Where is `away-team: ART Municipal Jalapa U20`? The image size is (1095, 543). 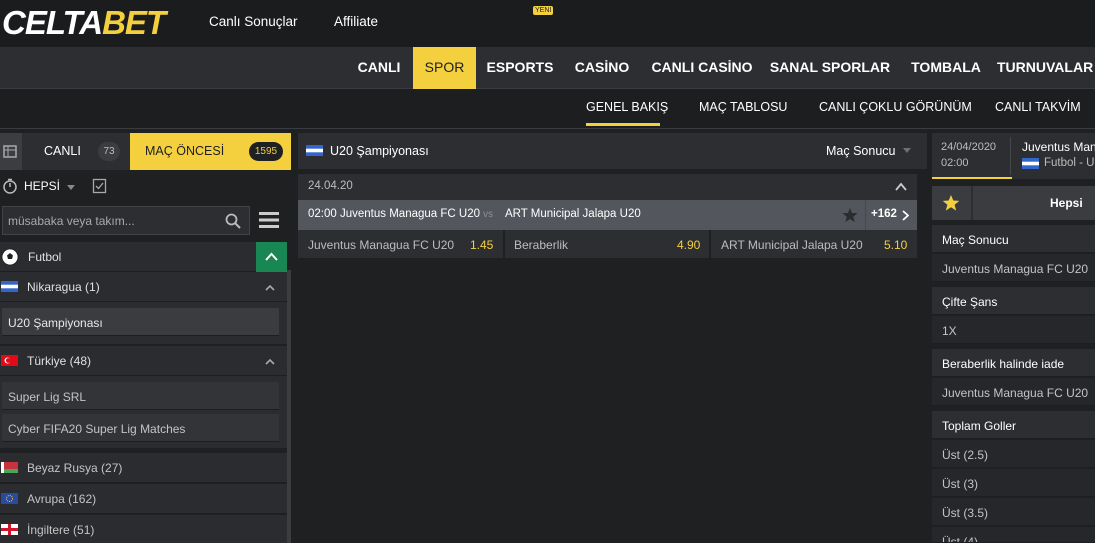 away-team: ART Municipal Jalapa U20 is located at coordinates (573, 214).